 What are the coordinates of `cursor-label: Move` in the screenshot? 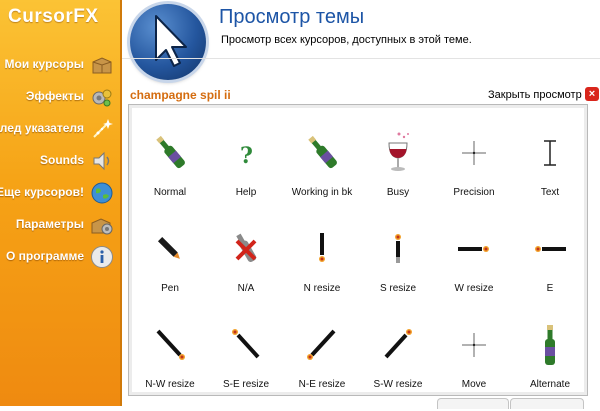 It's located at (474, 384).